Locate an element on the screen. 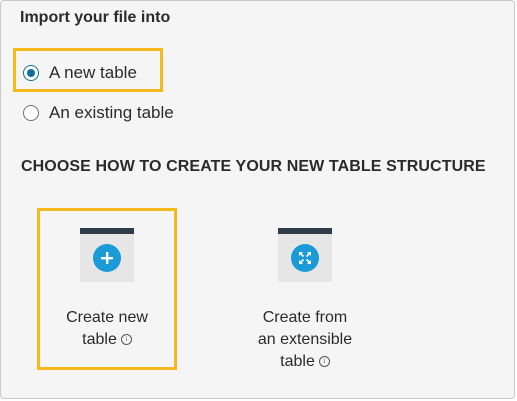 Image resolution: width=517 pixels, height=401 pixels. card-label-line: Create from is located at coordinates (305, 317).